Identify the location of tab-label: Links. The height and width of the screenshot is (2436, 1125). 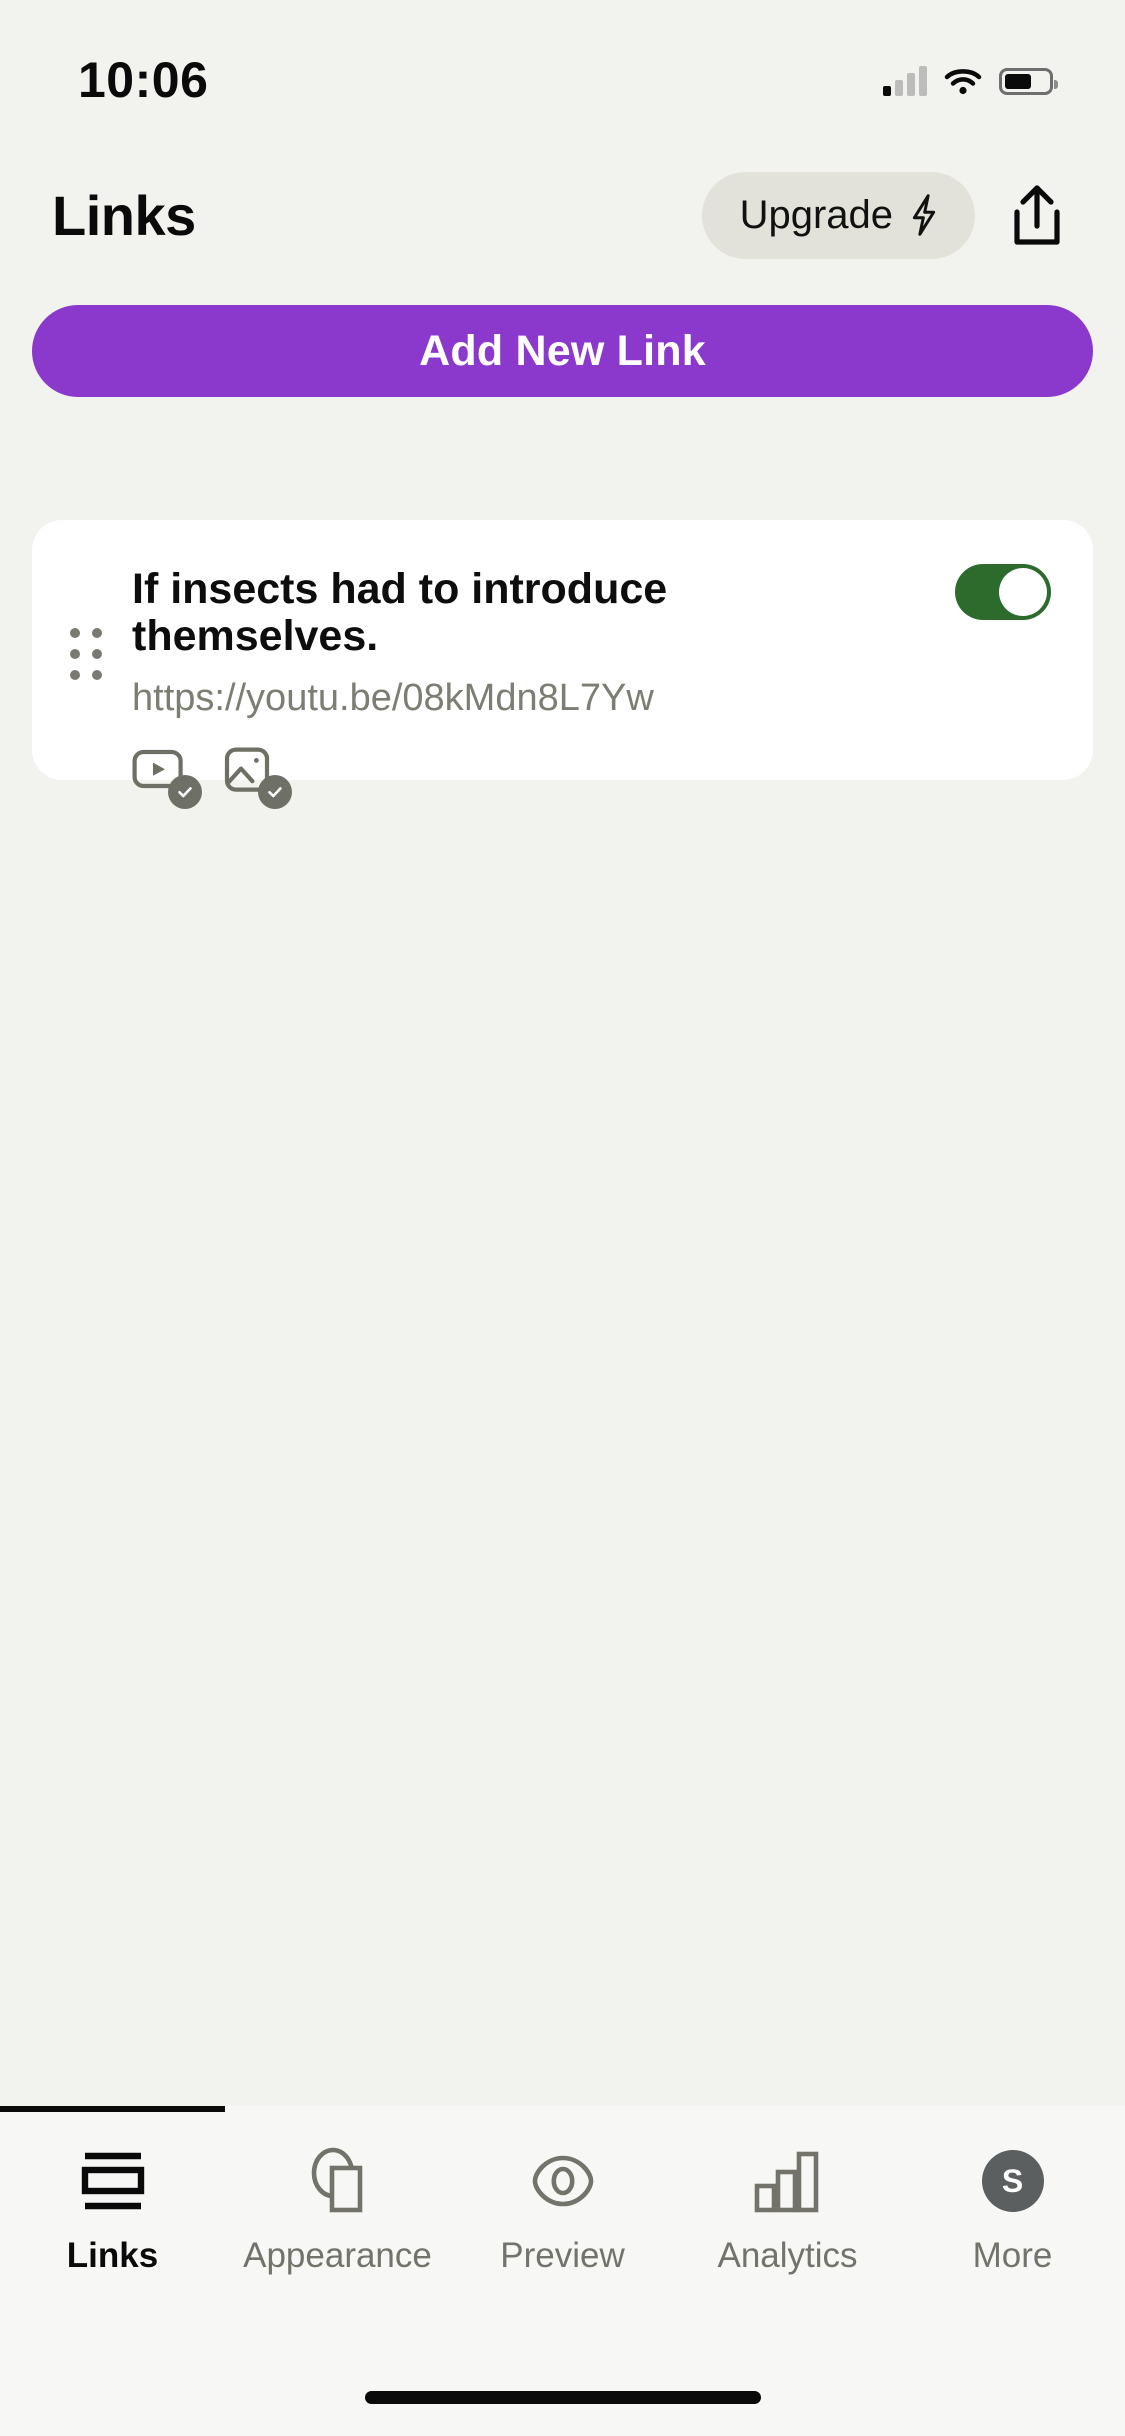
(112, 2255).